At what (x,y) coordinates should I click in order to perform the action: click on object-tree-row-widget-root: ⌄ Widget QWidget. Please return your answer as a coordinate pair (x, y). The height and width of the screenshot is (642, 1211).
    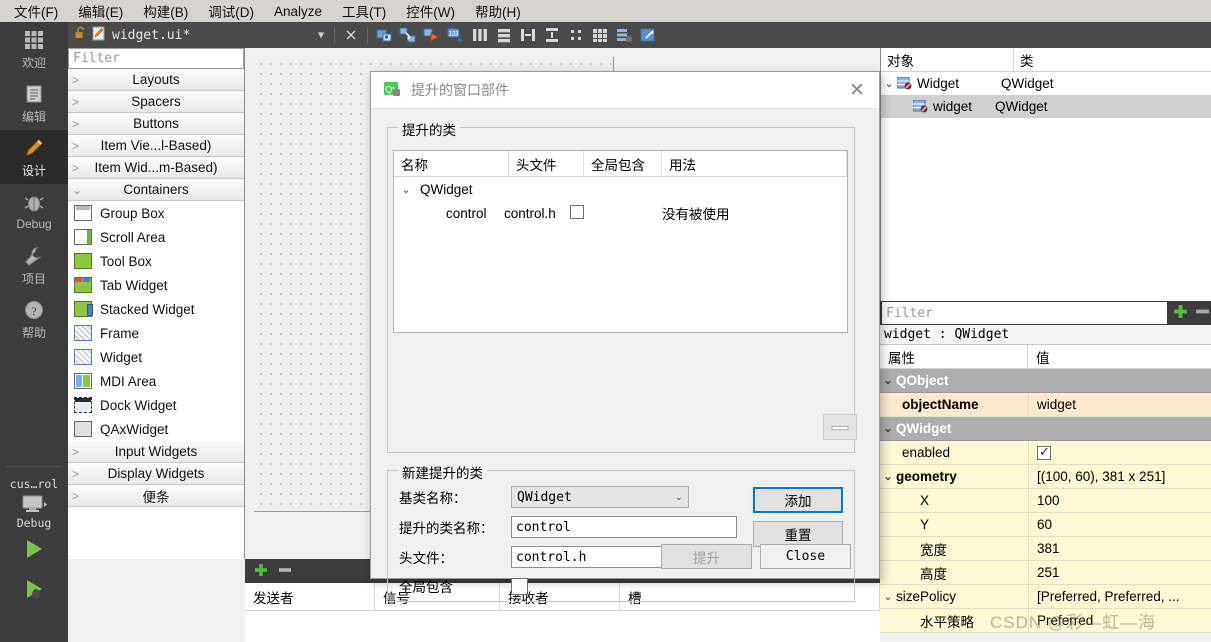
    Looking at the image, I should click on (1046, 83).